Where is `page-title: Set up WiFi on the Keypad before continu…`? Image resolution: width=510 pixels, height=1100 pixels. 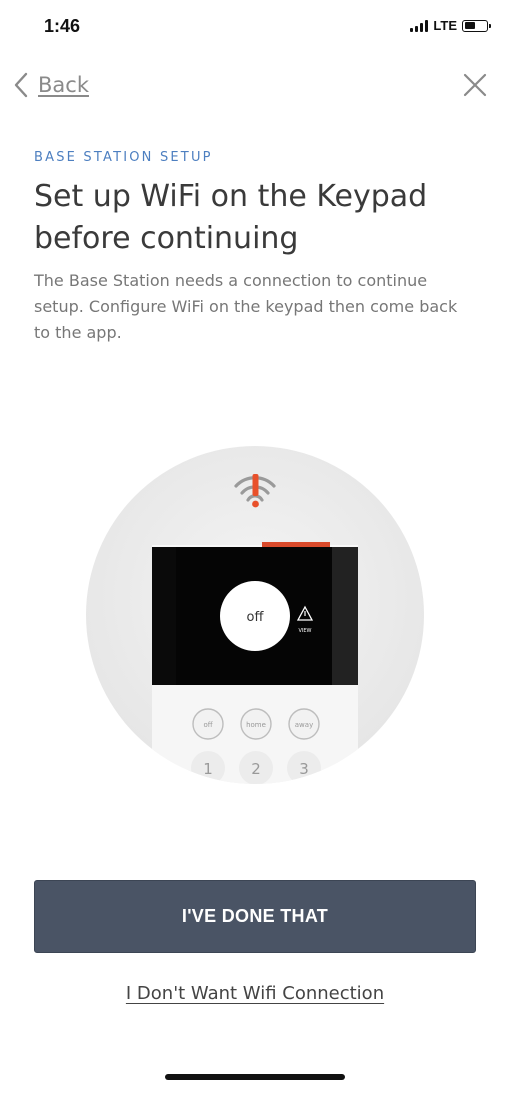
page-title: Set up WiFi on the Keypad before continu… is located at coordinates (231, 217).